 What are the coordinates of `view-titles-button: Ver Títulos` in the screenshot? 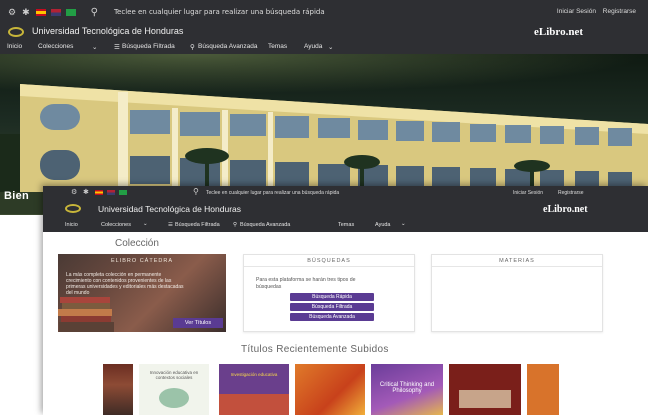 It's located at (198, 323).